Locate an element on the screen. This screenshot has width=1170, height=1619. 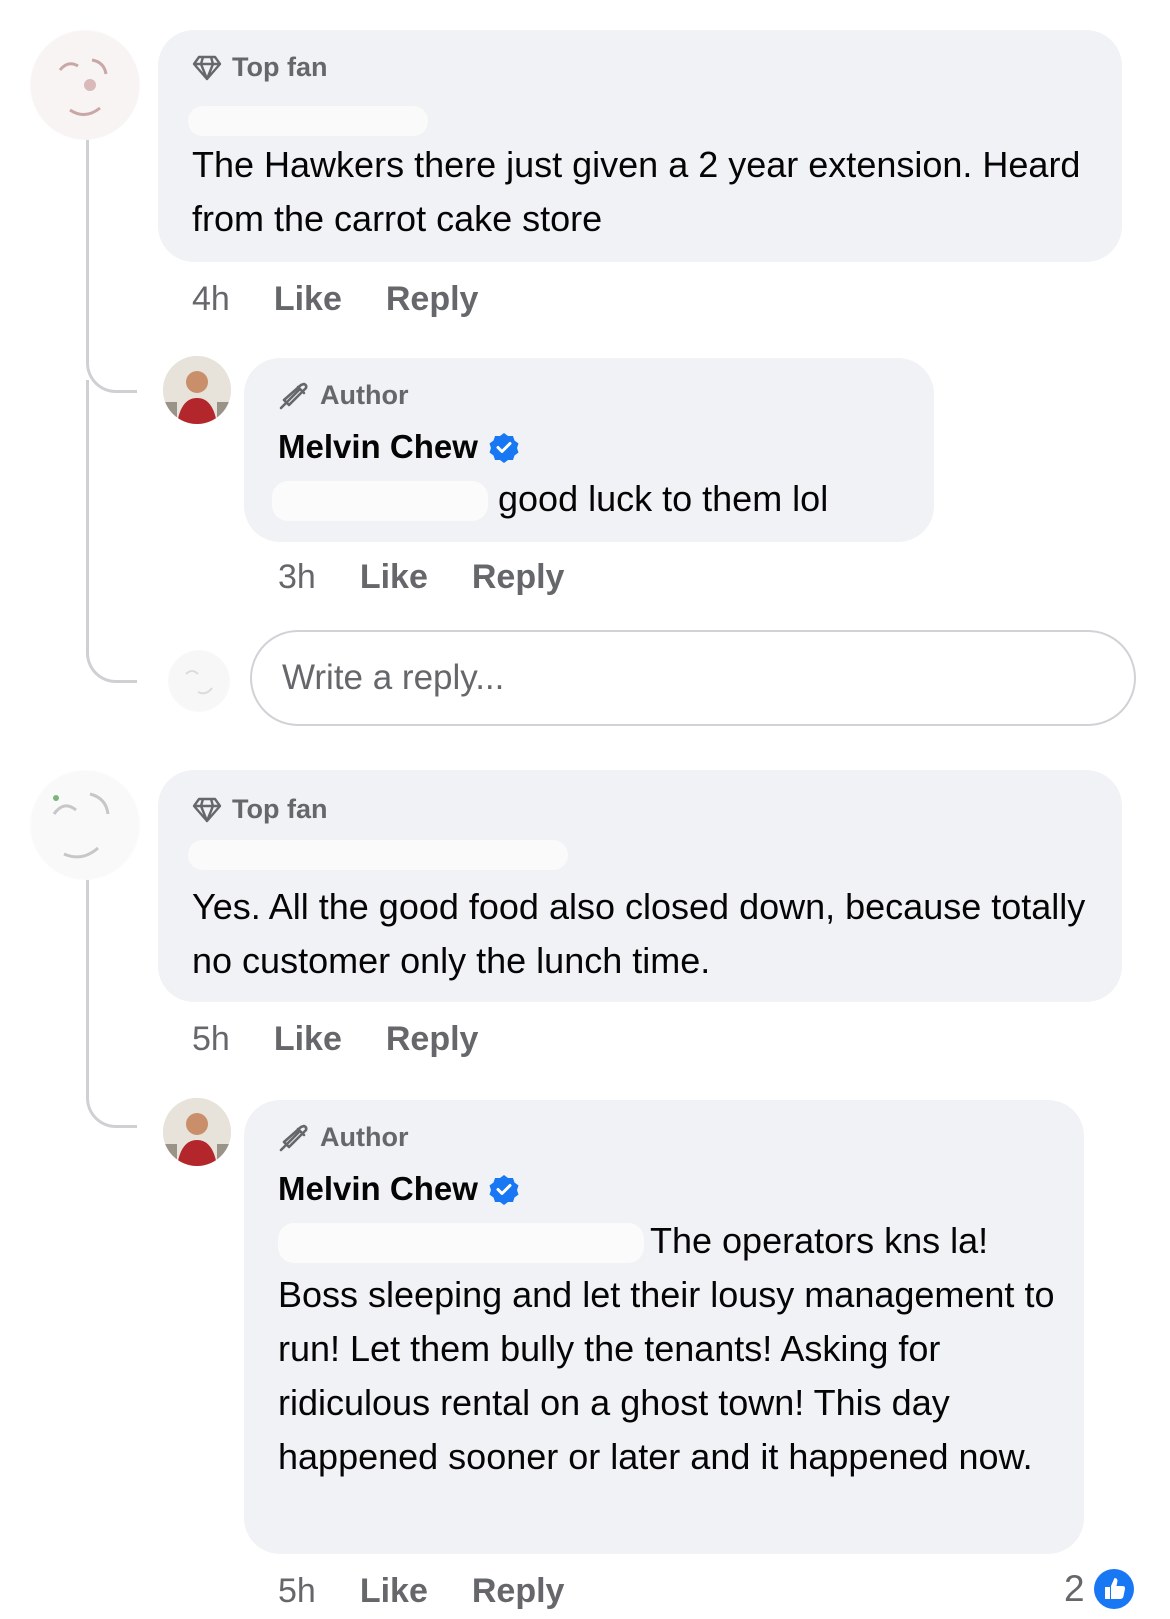
reply-bubble: Author Melvin Chew good luck to them lol is located at coordinates (589, 450).